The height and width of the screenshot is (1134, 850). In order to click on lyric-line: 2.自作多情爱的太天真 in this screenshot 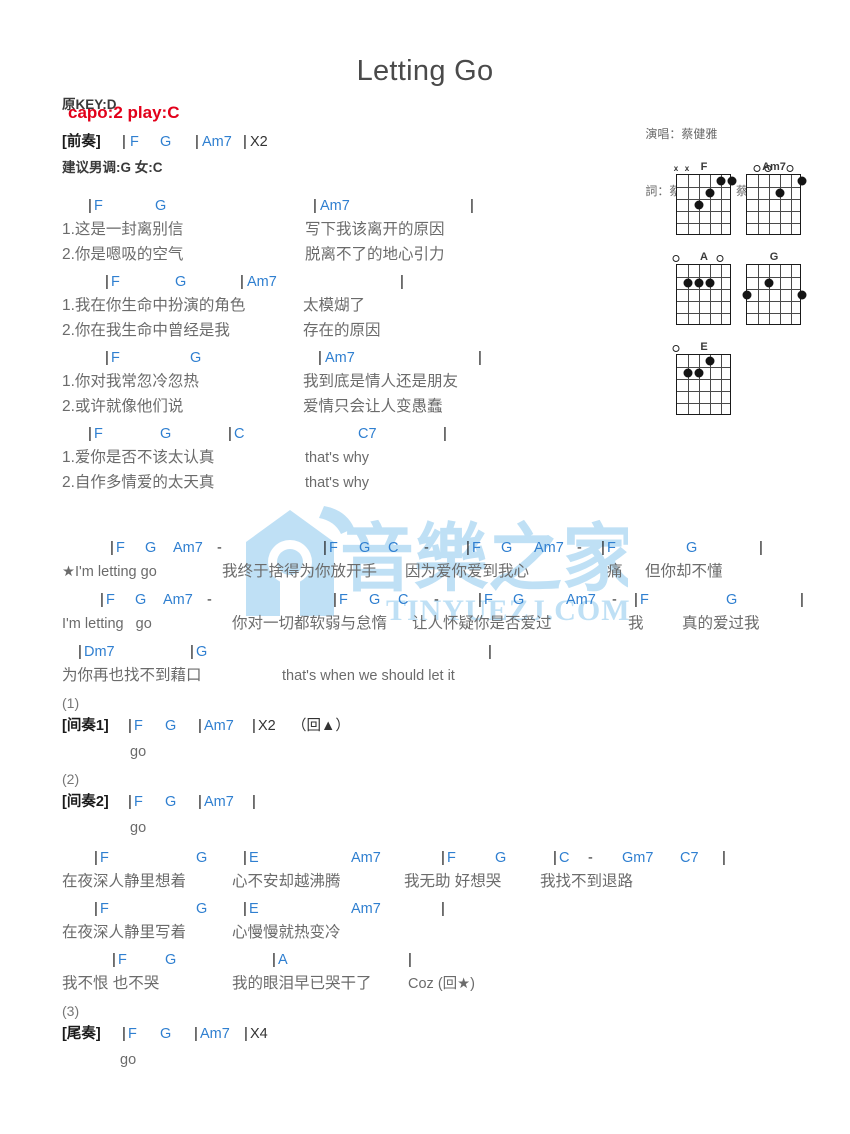, I will do `click(138, 482)`.